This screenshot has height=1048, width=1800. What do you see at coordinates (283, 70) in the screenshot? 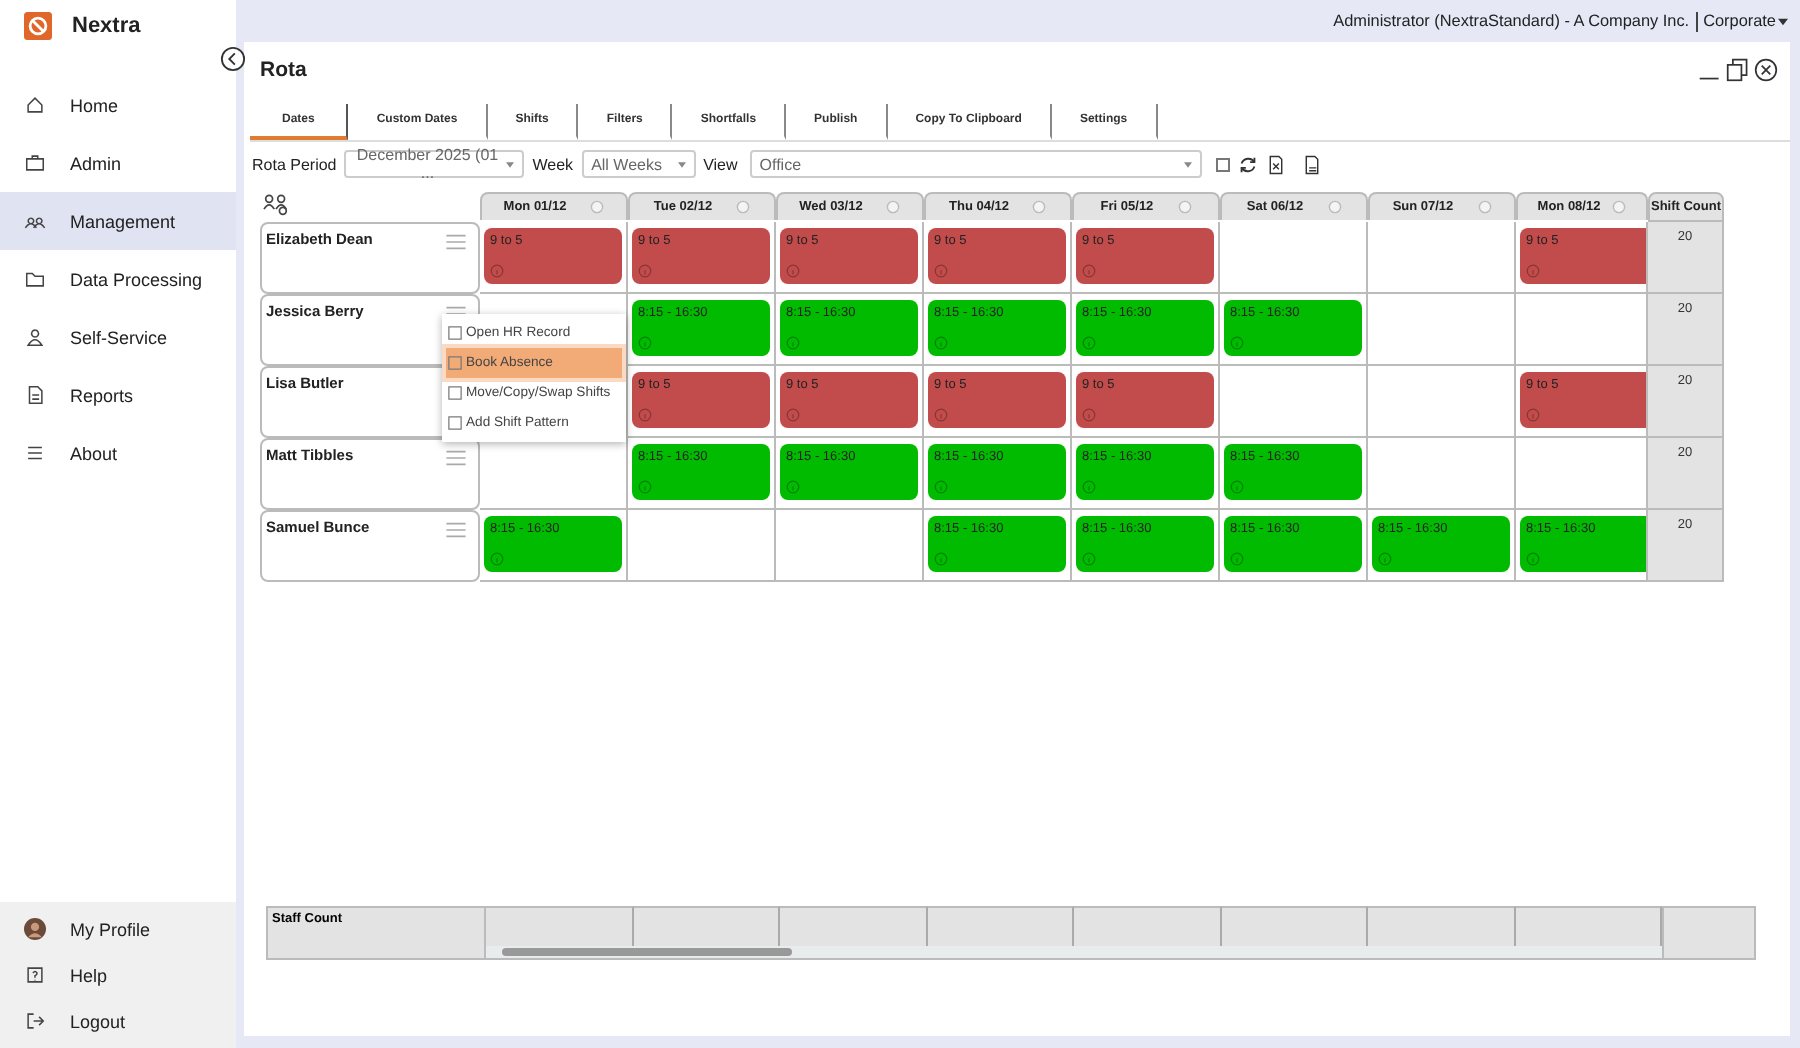
I see `window-title: Rota` at bounding box center [283, 70].